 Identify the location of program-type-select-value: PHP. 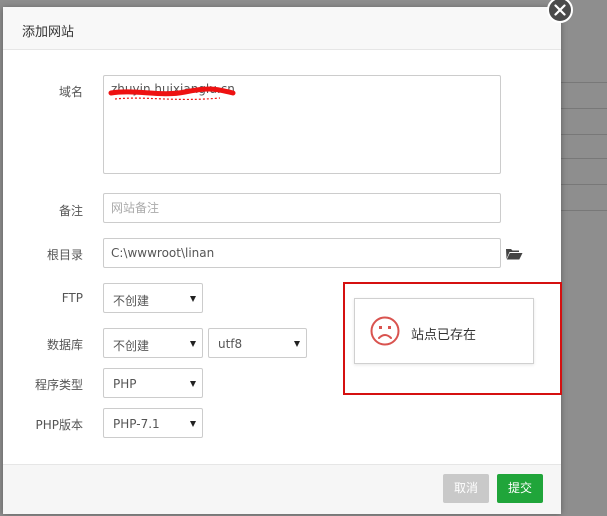
(125, 384).